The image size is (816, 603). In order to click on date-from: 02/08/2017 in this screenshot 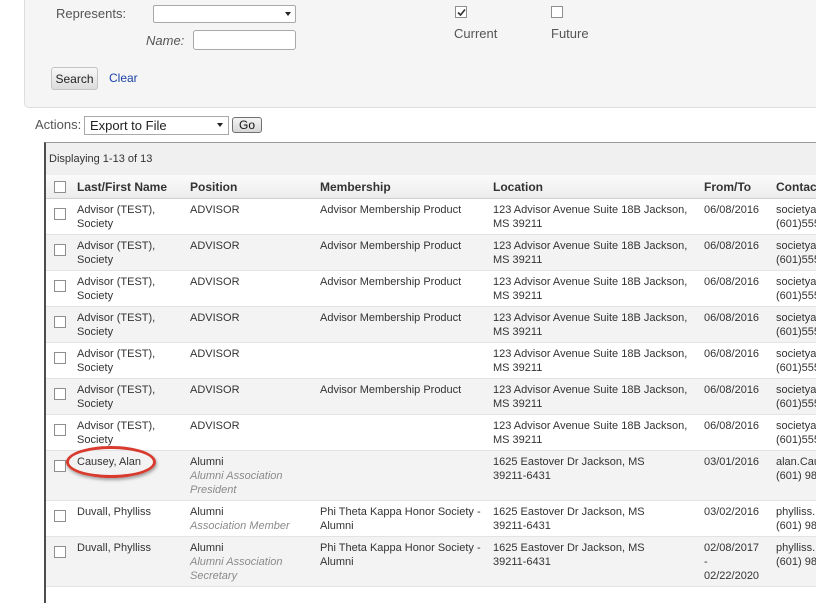, I will do `click(732, 548)`.